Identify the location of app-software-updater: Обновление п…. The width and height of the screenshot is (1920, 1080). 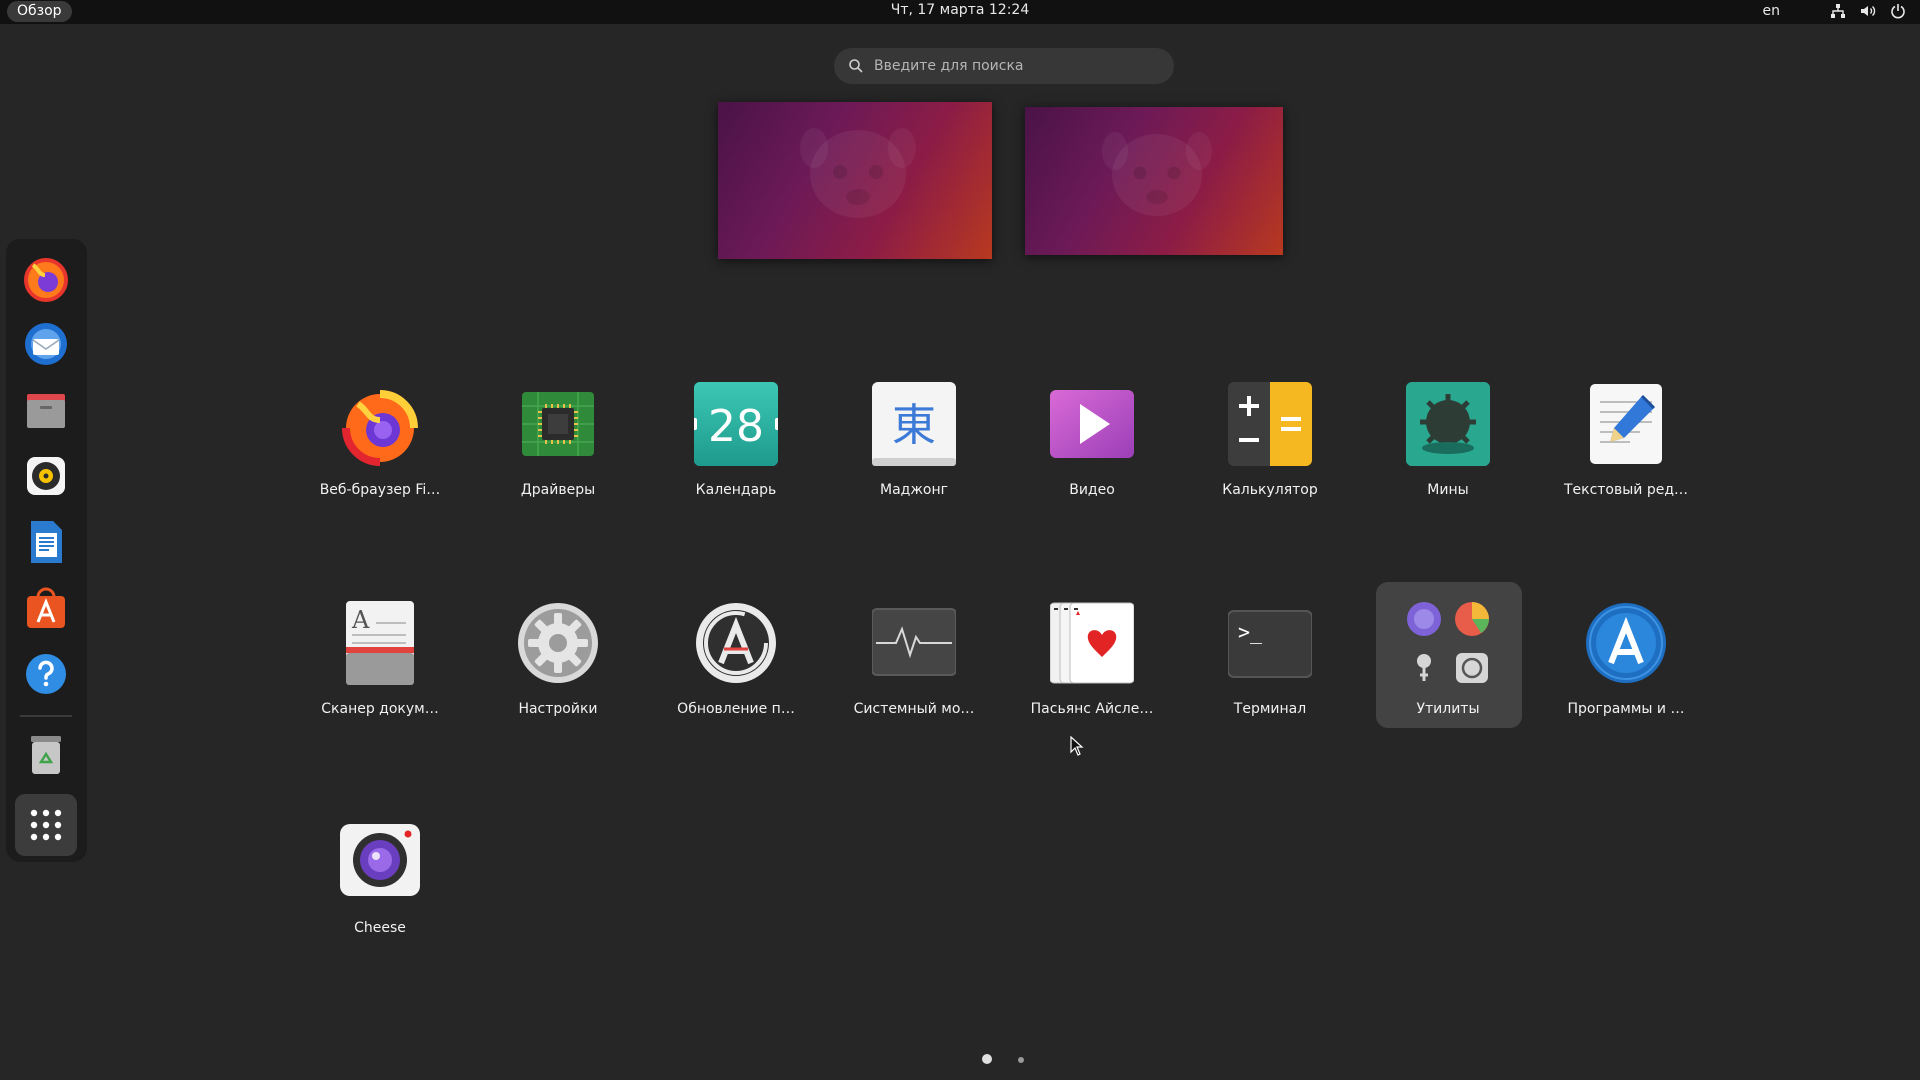
(736, 671).